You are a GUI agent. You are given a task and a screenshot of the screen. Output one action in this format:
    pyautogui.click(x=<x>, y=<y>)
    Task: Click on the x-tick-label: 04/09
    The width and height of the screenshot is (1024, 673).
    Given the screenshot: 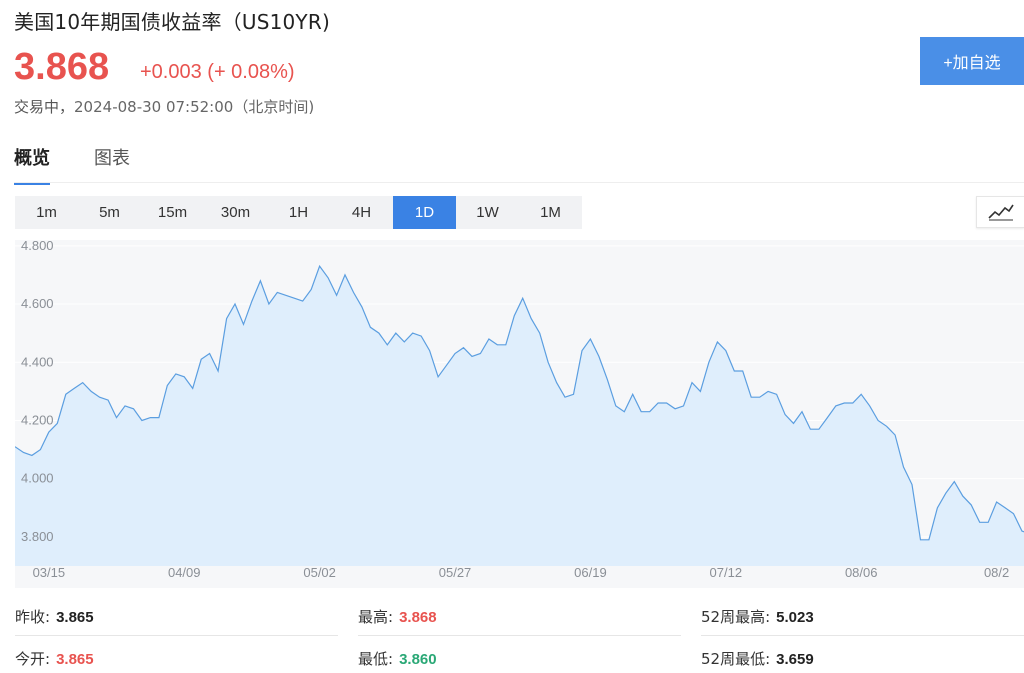 What is the action you would take?
    pyautogui.click(x=184, y=572)
    